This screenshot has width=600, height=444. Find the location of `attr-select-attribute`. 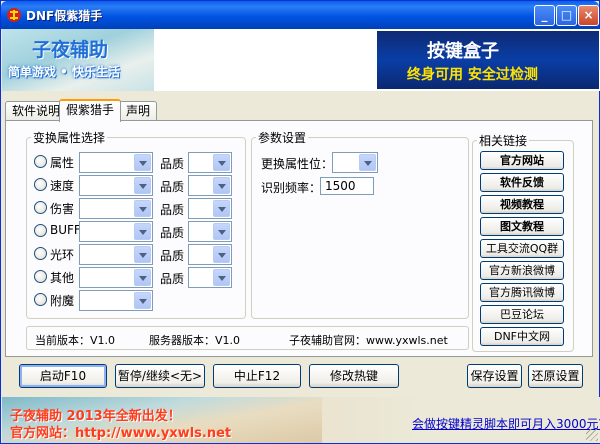

attr-select-attribute is located at coordinates (116, 162).